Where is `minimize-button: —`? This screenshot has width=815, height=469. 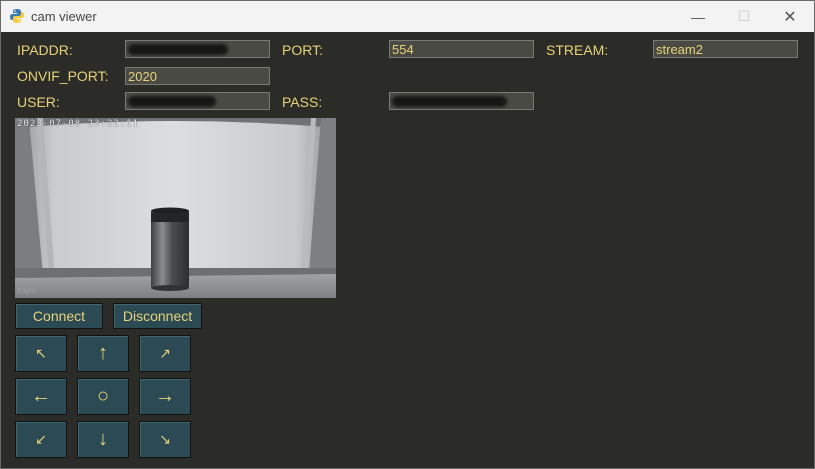
minimize-button: — is located at coordinates (698, 16).